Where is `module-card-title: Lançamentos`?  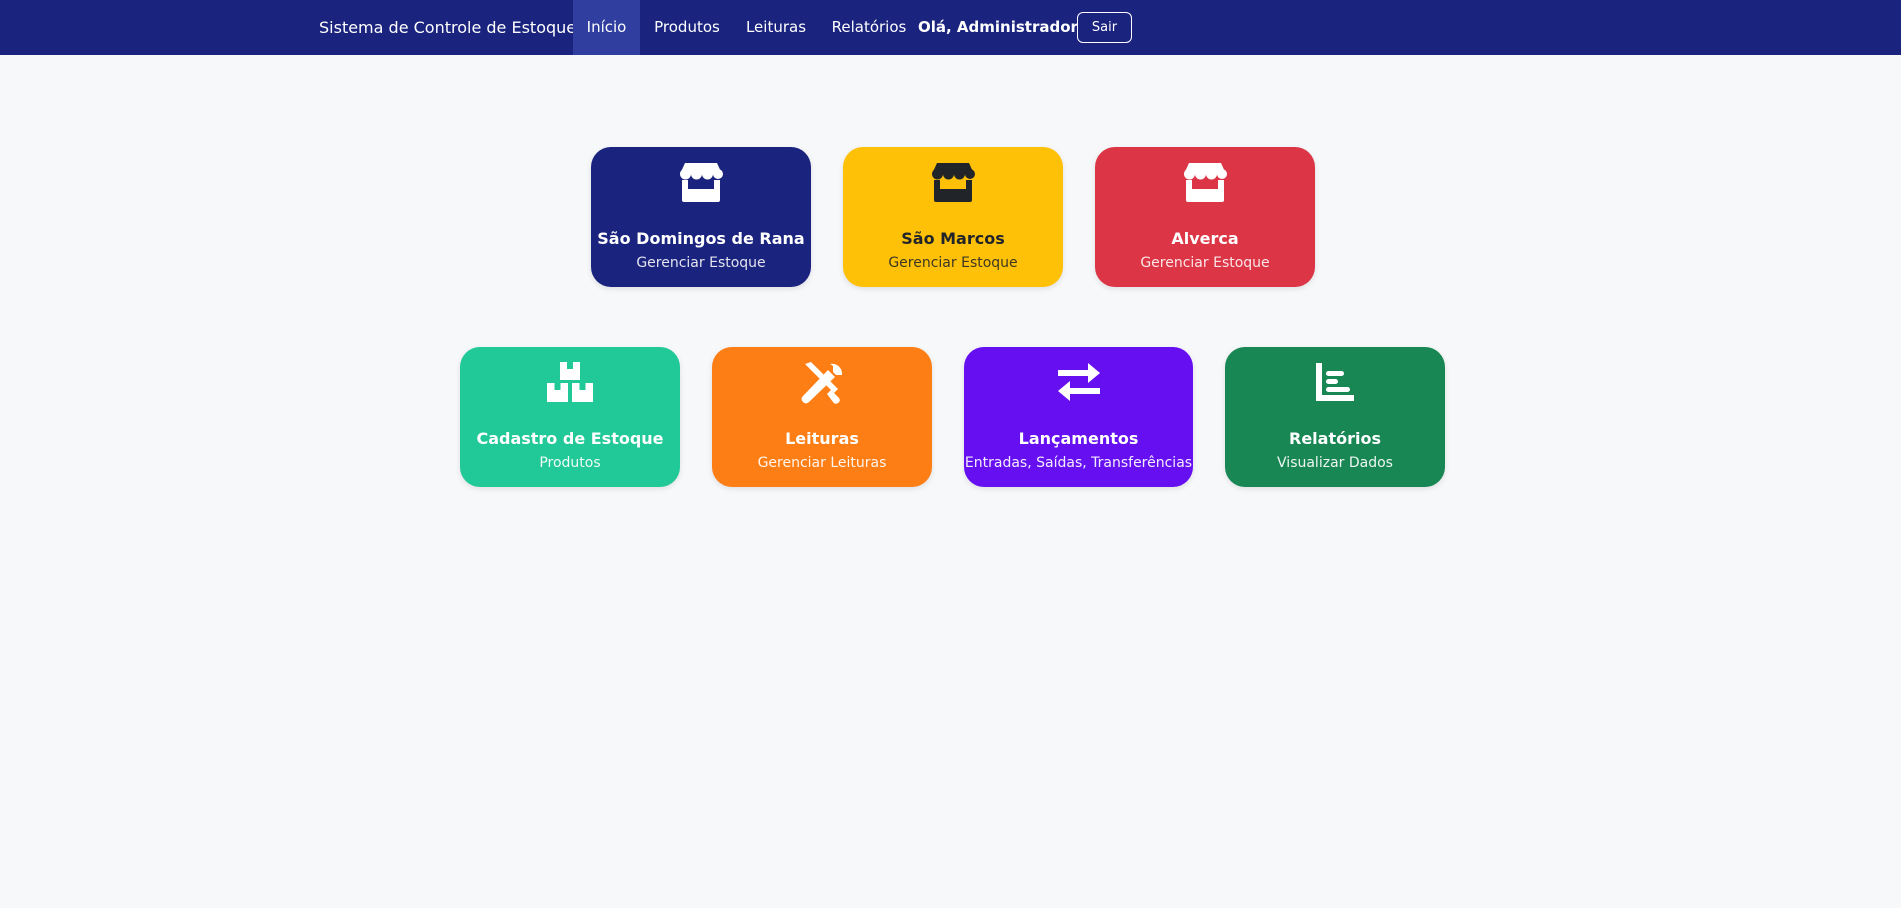 module-card-title: Lançamentos is located at coordinates (1078, 438).